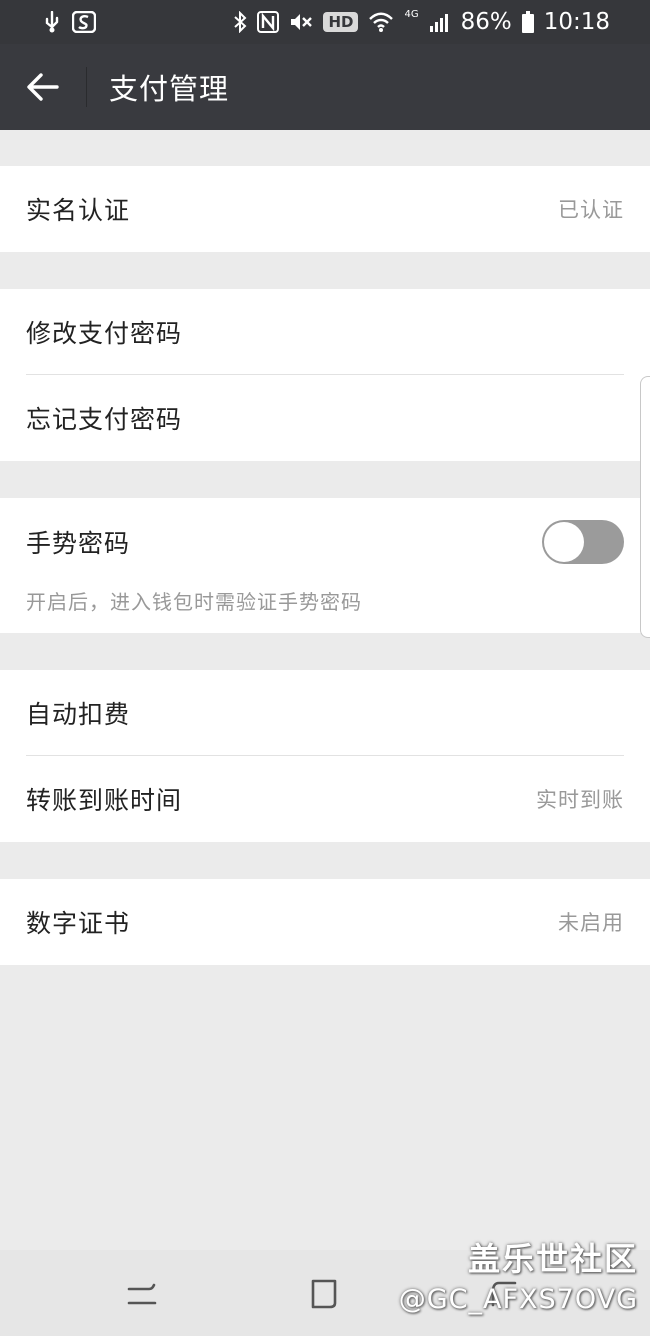 The height and width of the screenshot is (1336, 650). What do you see at coordinates (104, 333) in the screenshot?
I see `change-pay-password-label: 修改支付密码` at bounding box center [104, 333].